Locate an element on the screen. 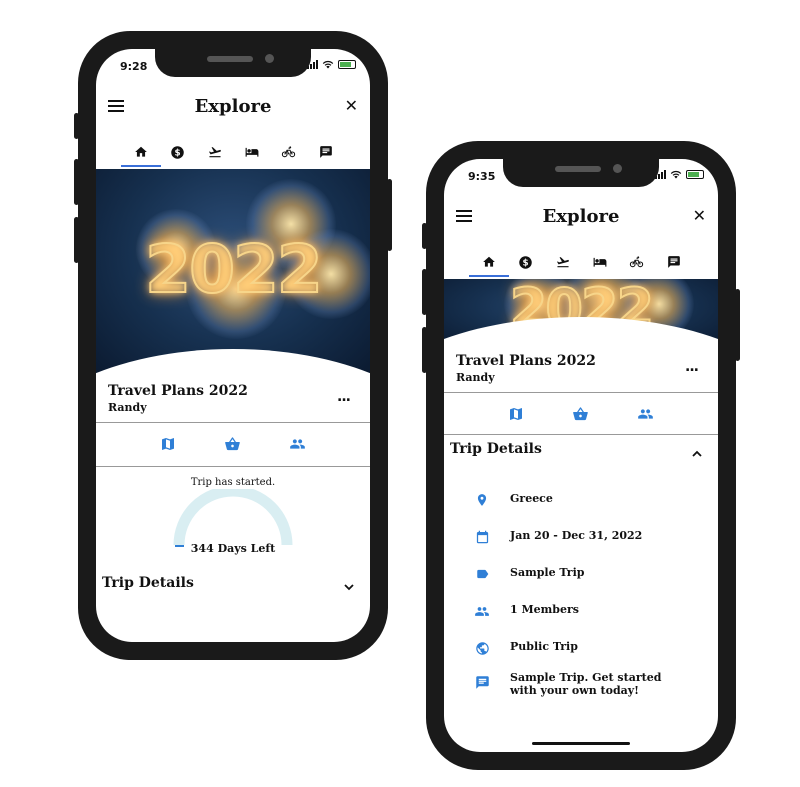  tag-icon is located at coordinates (482, 574).